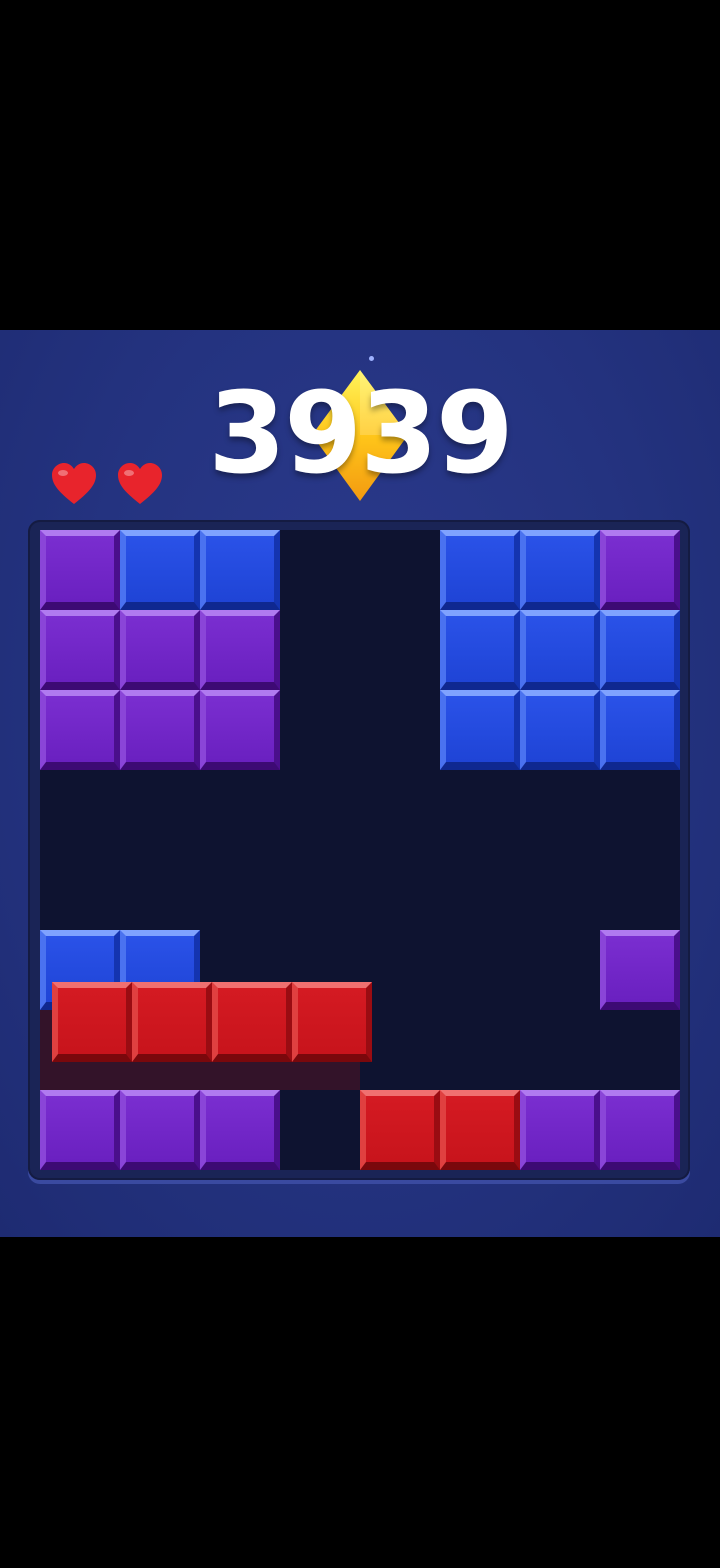 The height and width of the screenshot is (1568, 720). I want to click on score-value: 3939, so click(361, 434).